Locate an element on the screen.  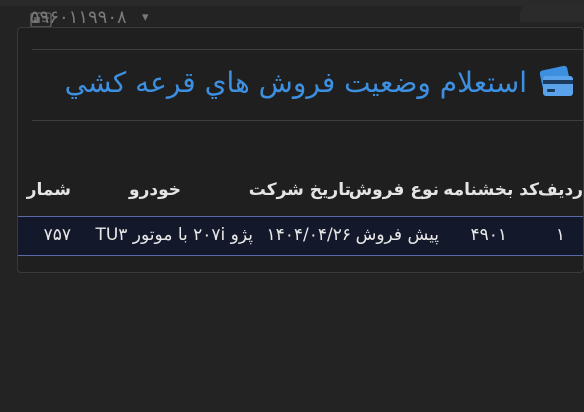
chevron-down-icon: ▾ is located at coordinates (145, 17).